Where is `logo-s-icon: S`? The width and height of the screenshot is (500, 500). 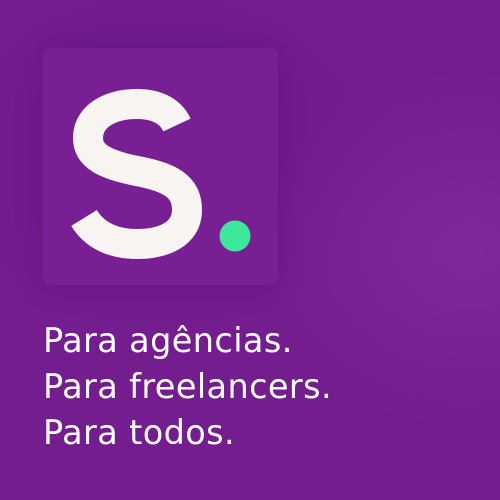 logo-s-icon: S is located at coordinates (161, 174).